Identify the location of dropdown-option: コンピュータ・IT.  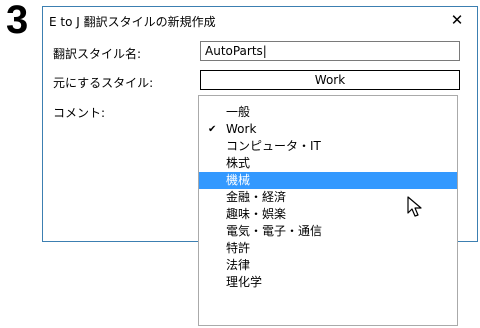
(328, 146).